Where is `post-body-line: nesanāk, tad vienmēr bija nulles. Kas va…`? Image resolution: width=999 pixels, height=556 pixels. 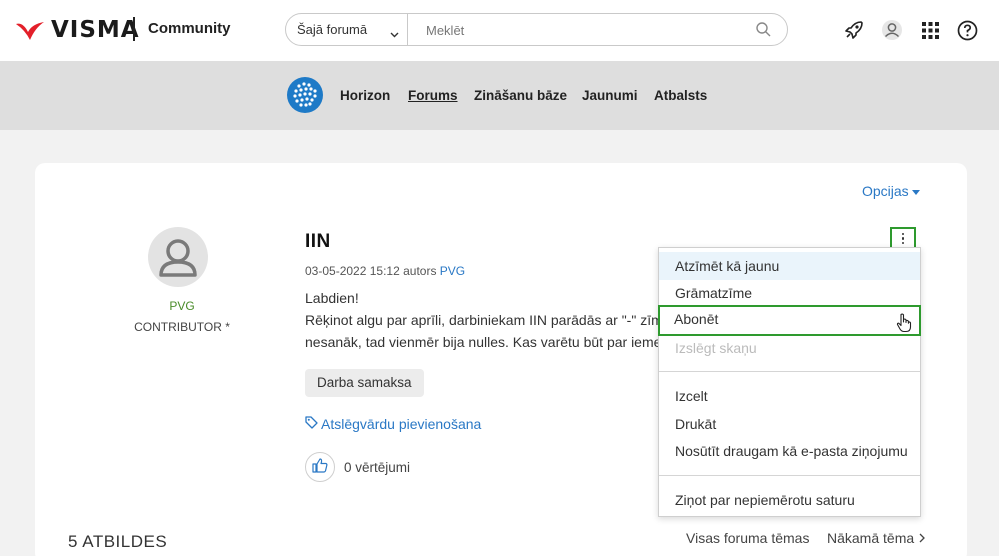 post-body-line: nesanāk, tad vienmēr bija nulles. Kas va… is located at coordinates (482, 342).